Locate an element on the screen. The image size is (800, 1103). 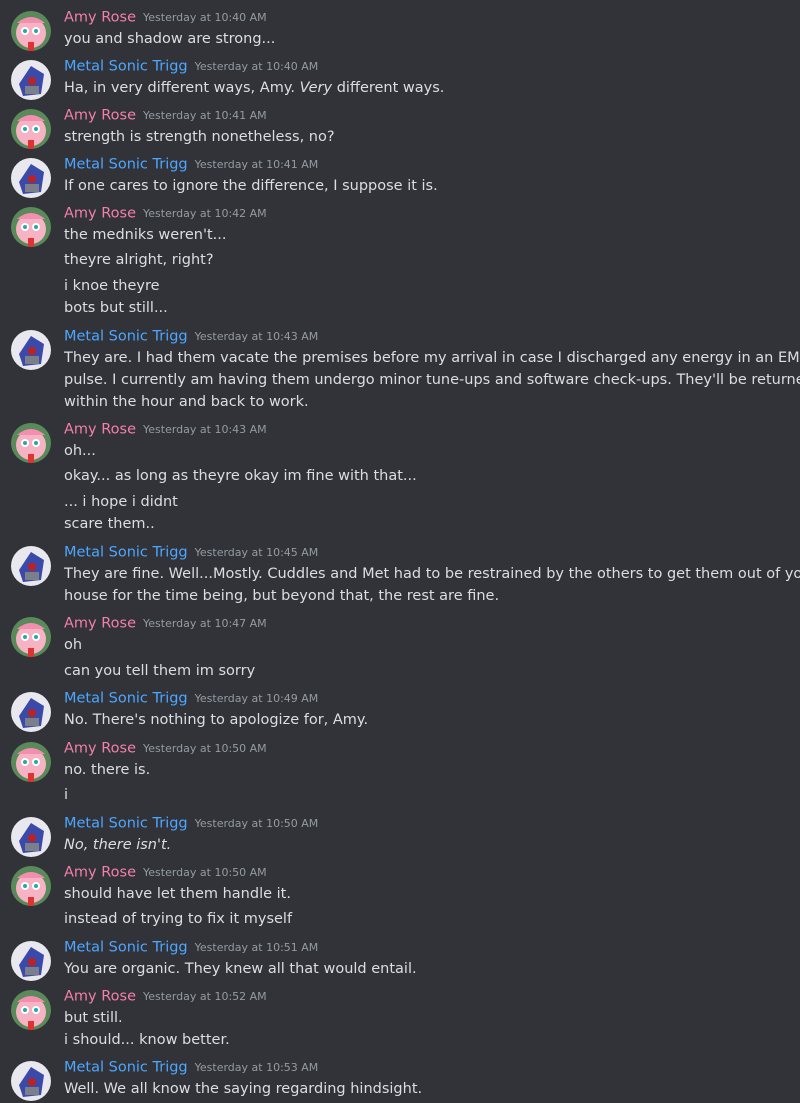
timestamp: Yesterday at 10:49 AM is located at coordinates (256, 698).